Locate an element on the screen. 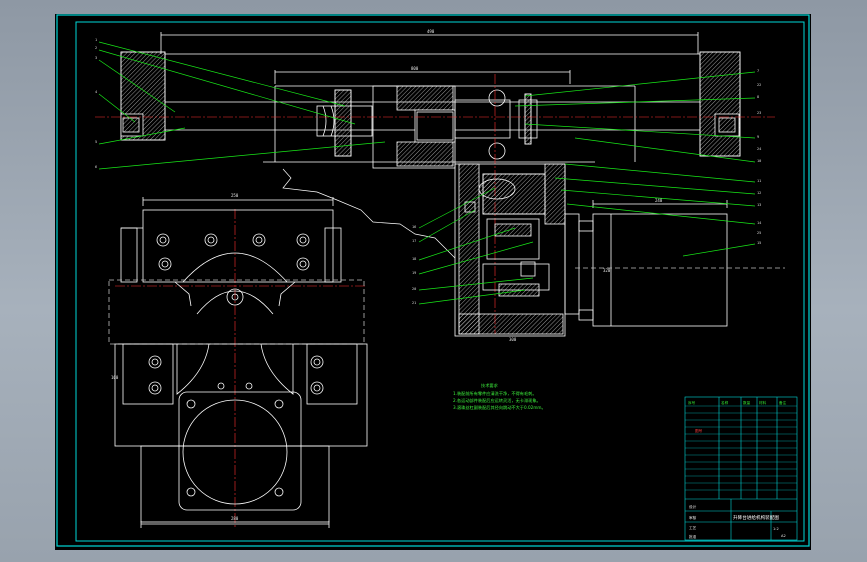 The height and width of the screenshot is (562, 867). dim-overall-length: 490 is located at coordinates (431, 31).